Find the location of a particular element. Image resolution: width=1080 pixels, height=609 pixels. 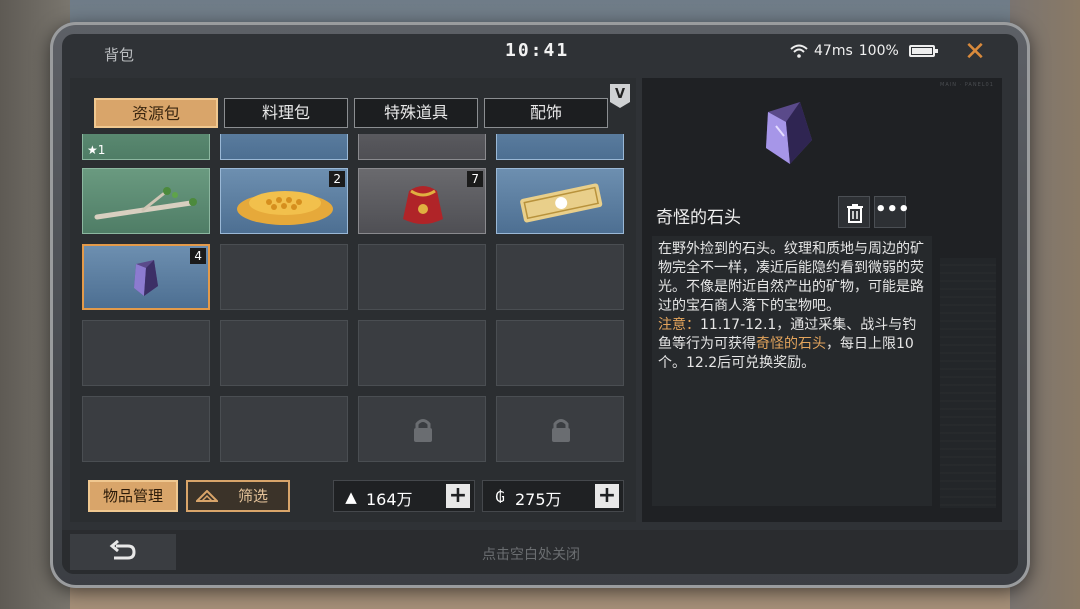

status-indicators: 47ms 100% is located at coordinates (864, 51).